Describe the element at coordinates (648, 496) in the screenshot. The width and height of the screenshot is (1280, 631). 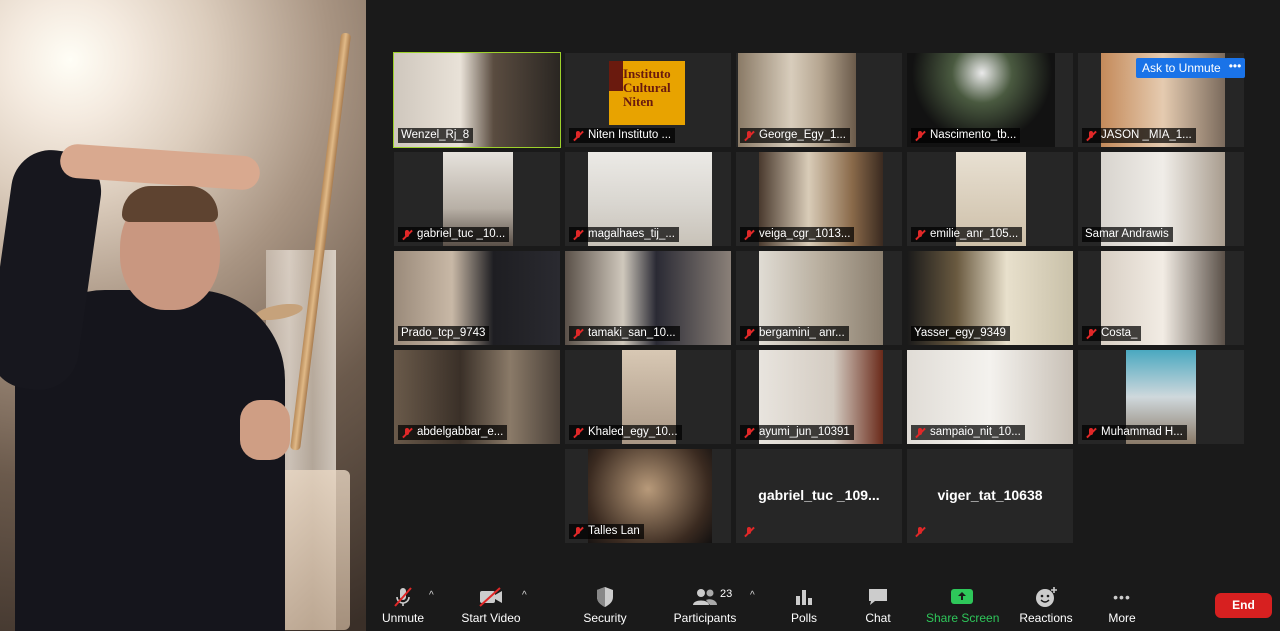
I see `participant-tile: Talles Lan` at that location.